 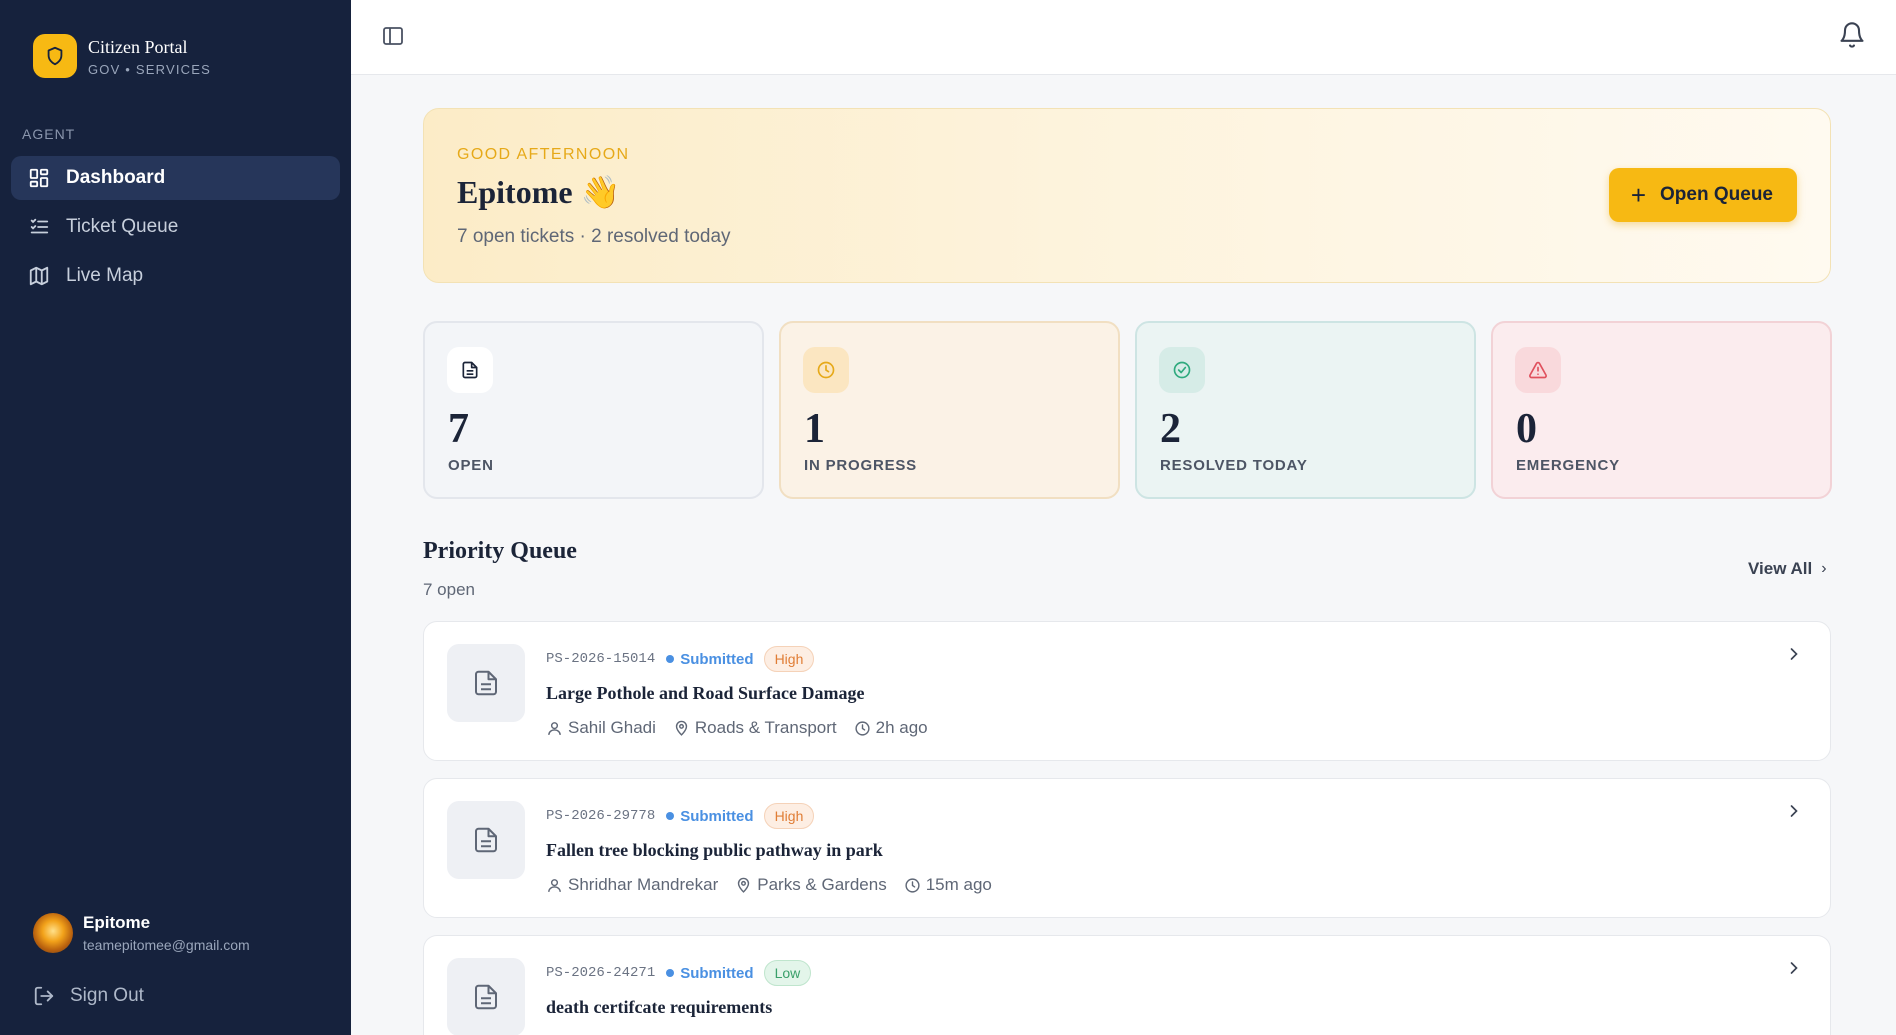 I want to click on sidebar-toggle-icon, so click(x=394, y=37).